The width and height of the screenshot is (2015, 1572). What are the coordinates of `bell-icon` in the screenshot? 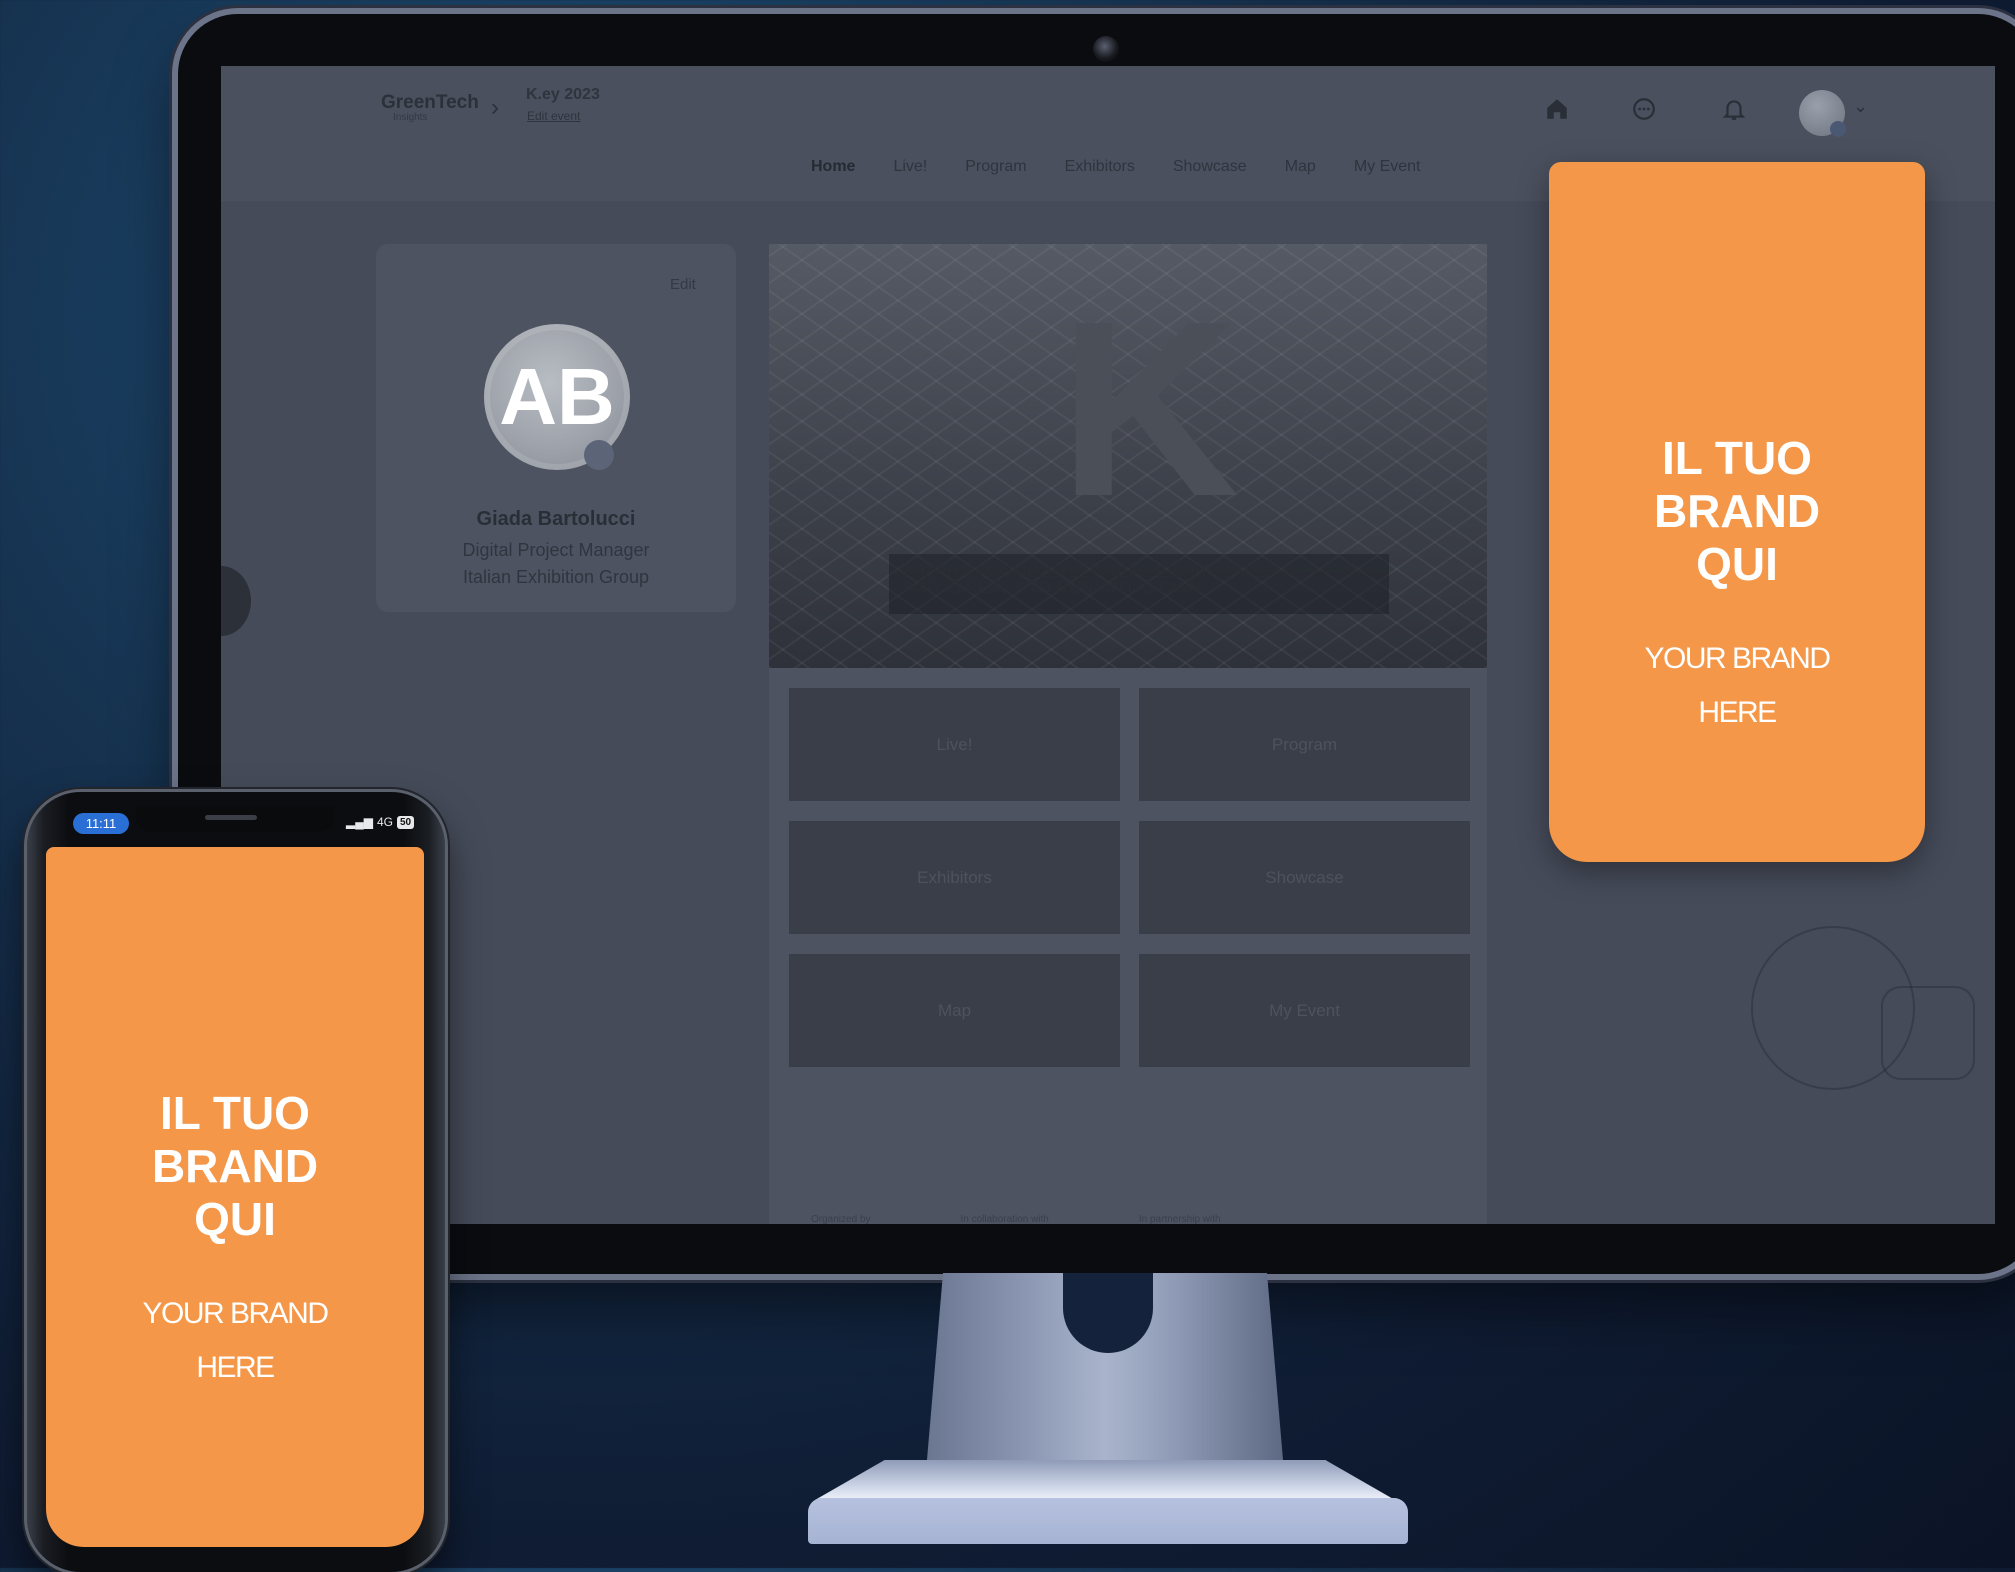 It's located at (1734, 109).